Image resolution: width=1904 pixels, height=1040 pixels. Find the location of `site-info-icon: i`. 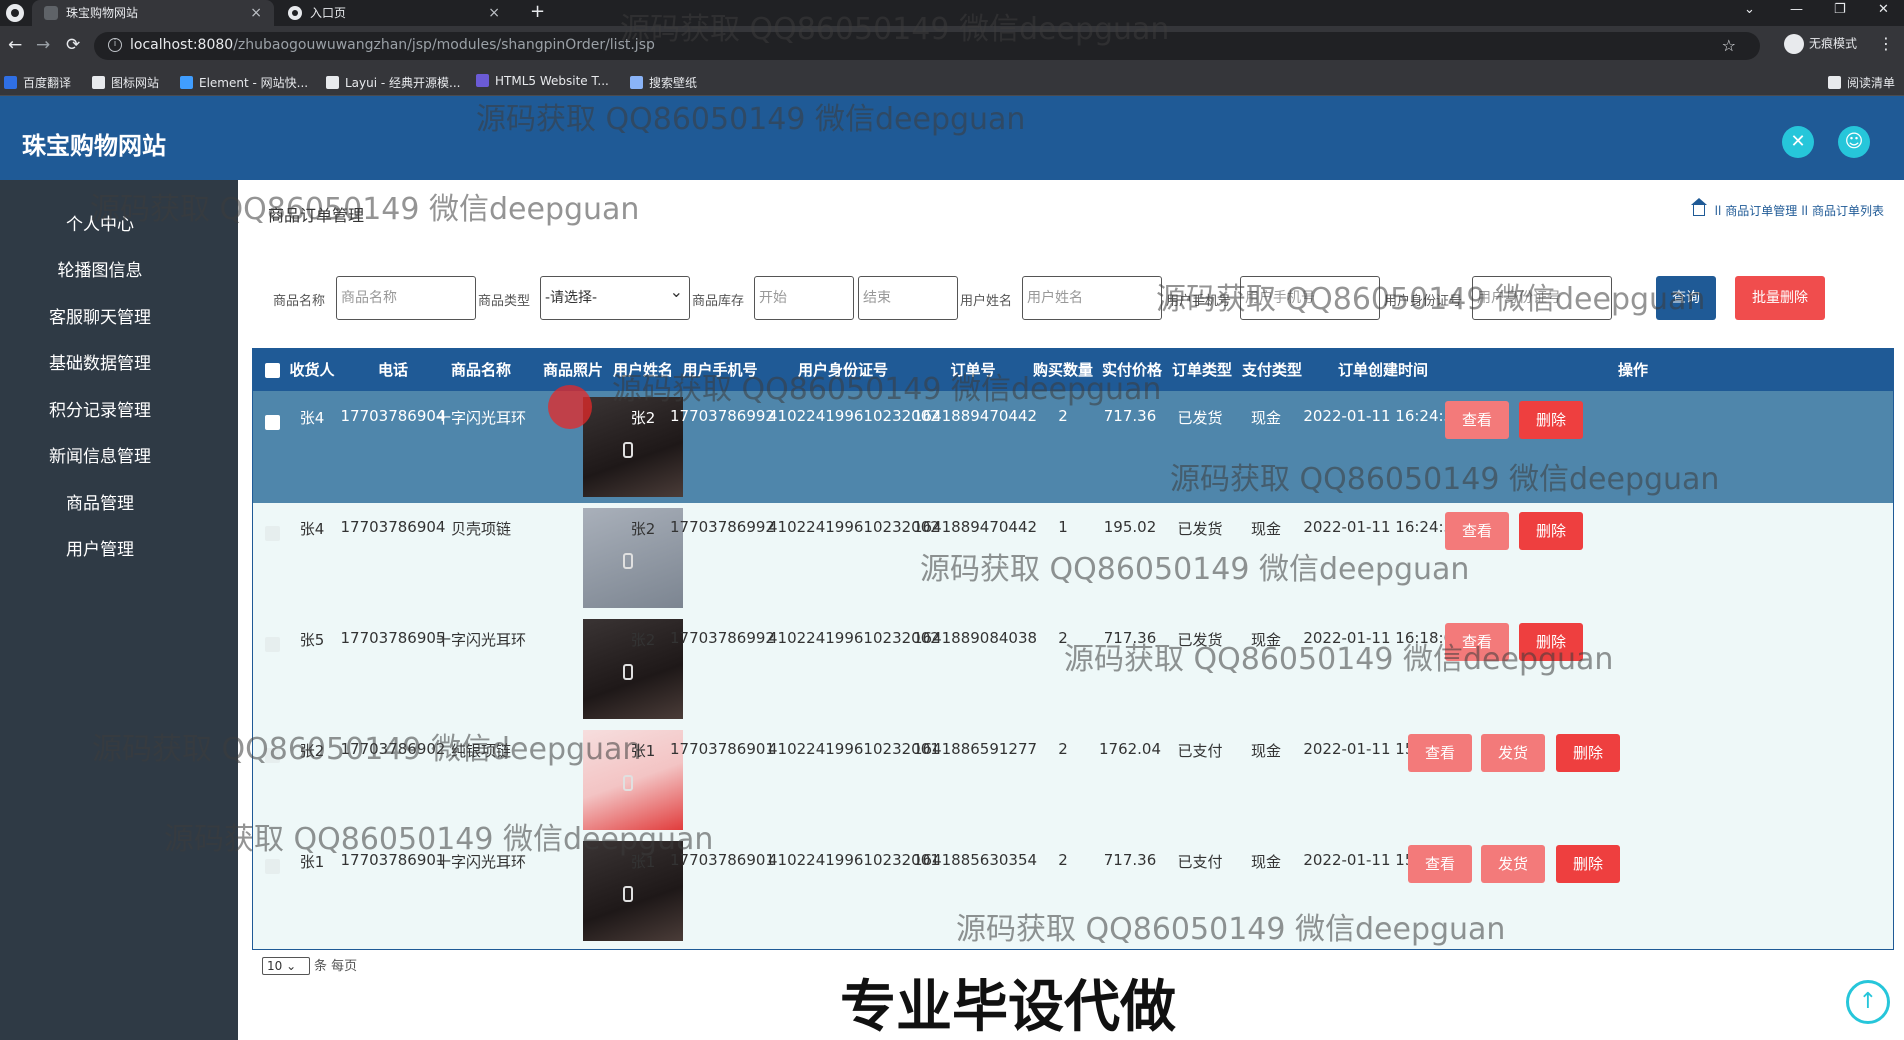

site-info-icon: i is located at coordinates (115, 45).